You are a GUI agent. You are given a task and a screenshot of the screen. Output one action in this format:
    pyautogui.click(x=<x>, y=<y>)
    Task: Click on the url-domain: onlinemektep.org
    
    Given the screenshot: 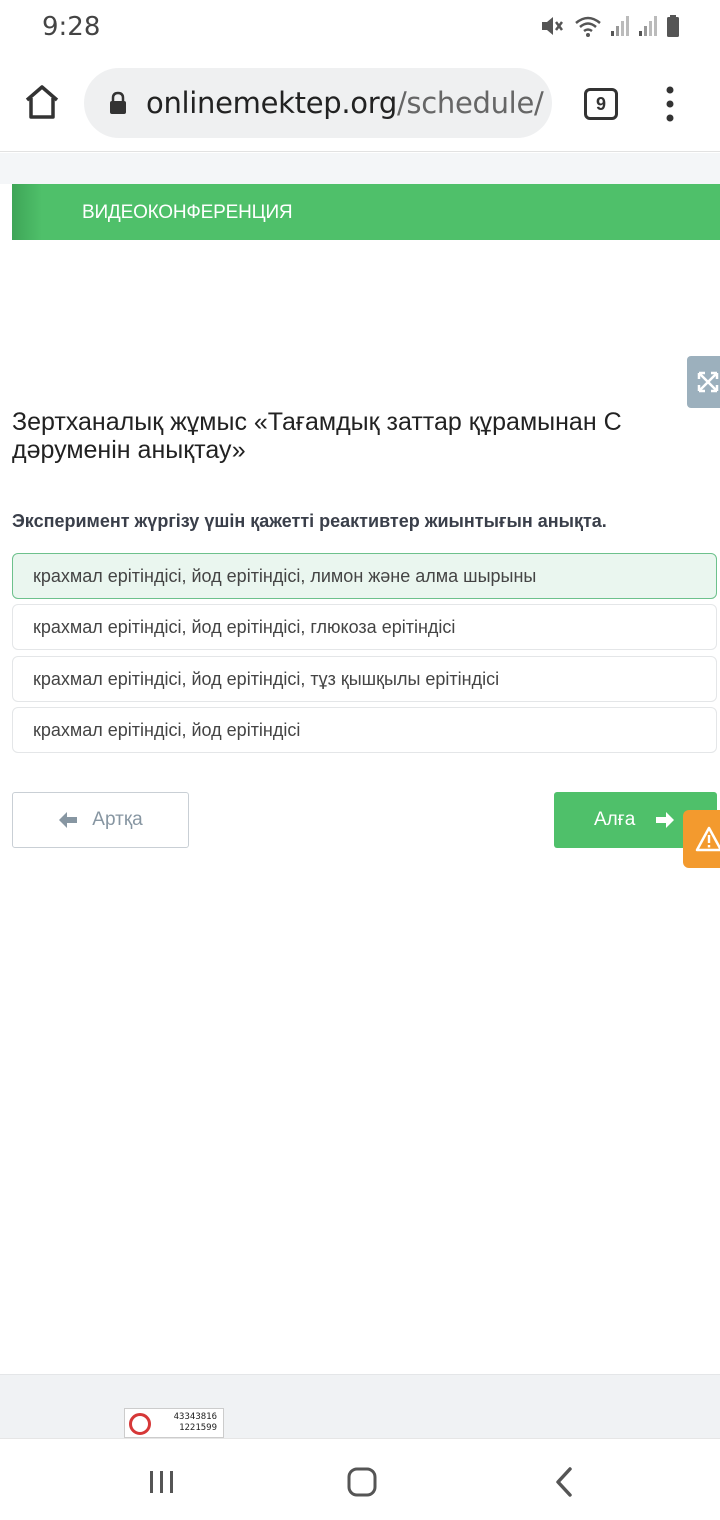 What is the action you would take?
    pyautogui.click(x=271, y=103)
    